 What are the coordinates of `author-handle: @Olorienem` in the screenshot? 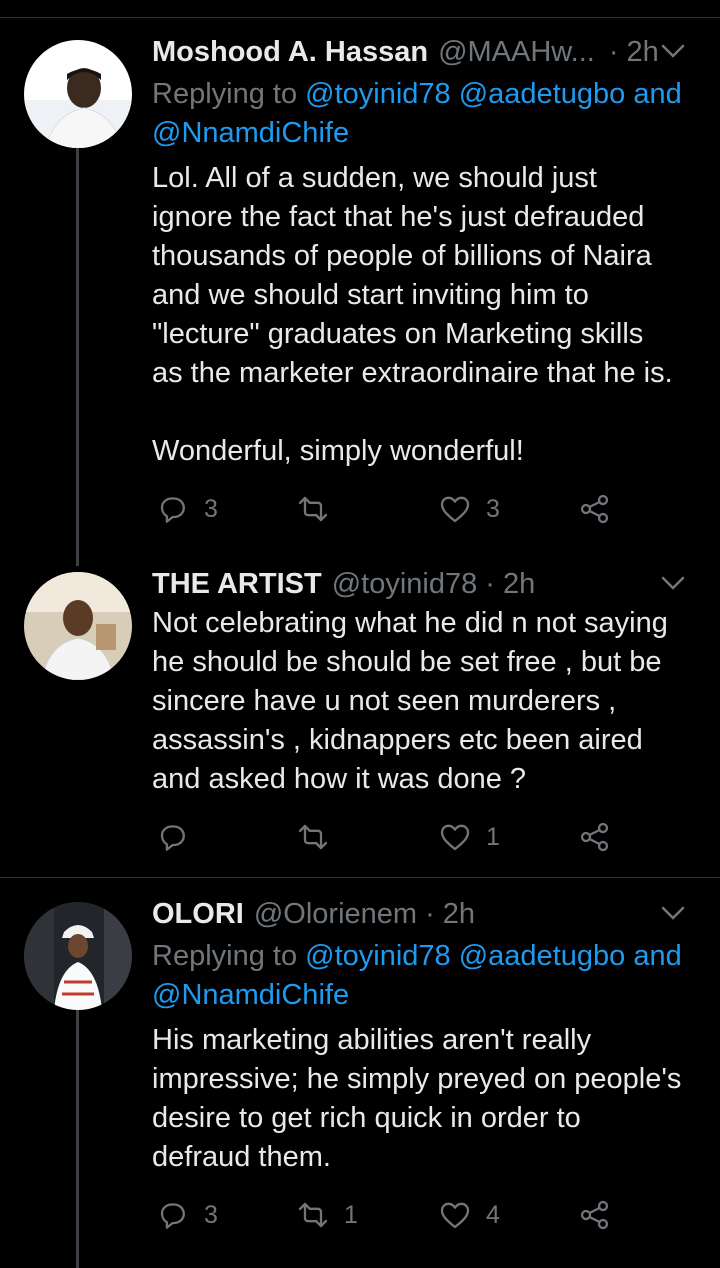 It's located at (335, 914).